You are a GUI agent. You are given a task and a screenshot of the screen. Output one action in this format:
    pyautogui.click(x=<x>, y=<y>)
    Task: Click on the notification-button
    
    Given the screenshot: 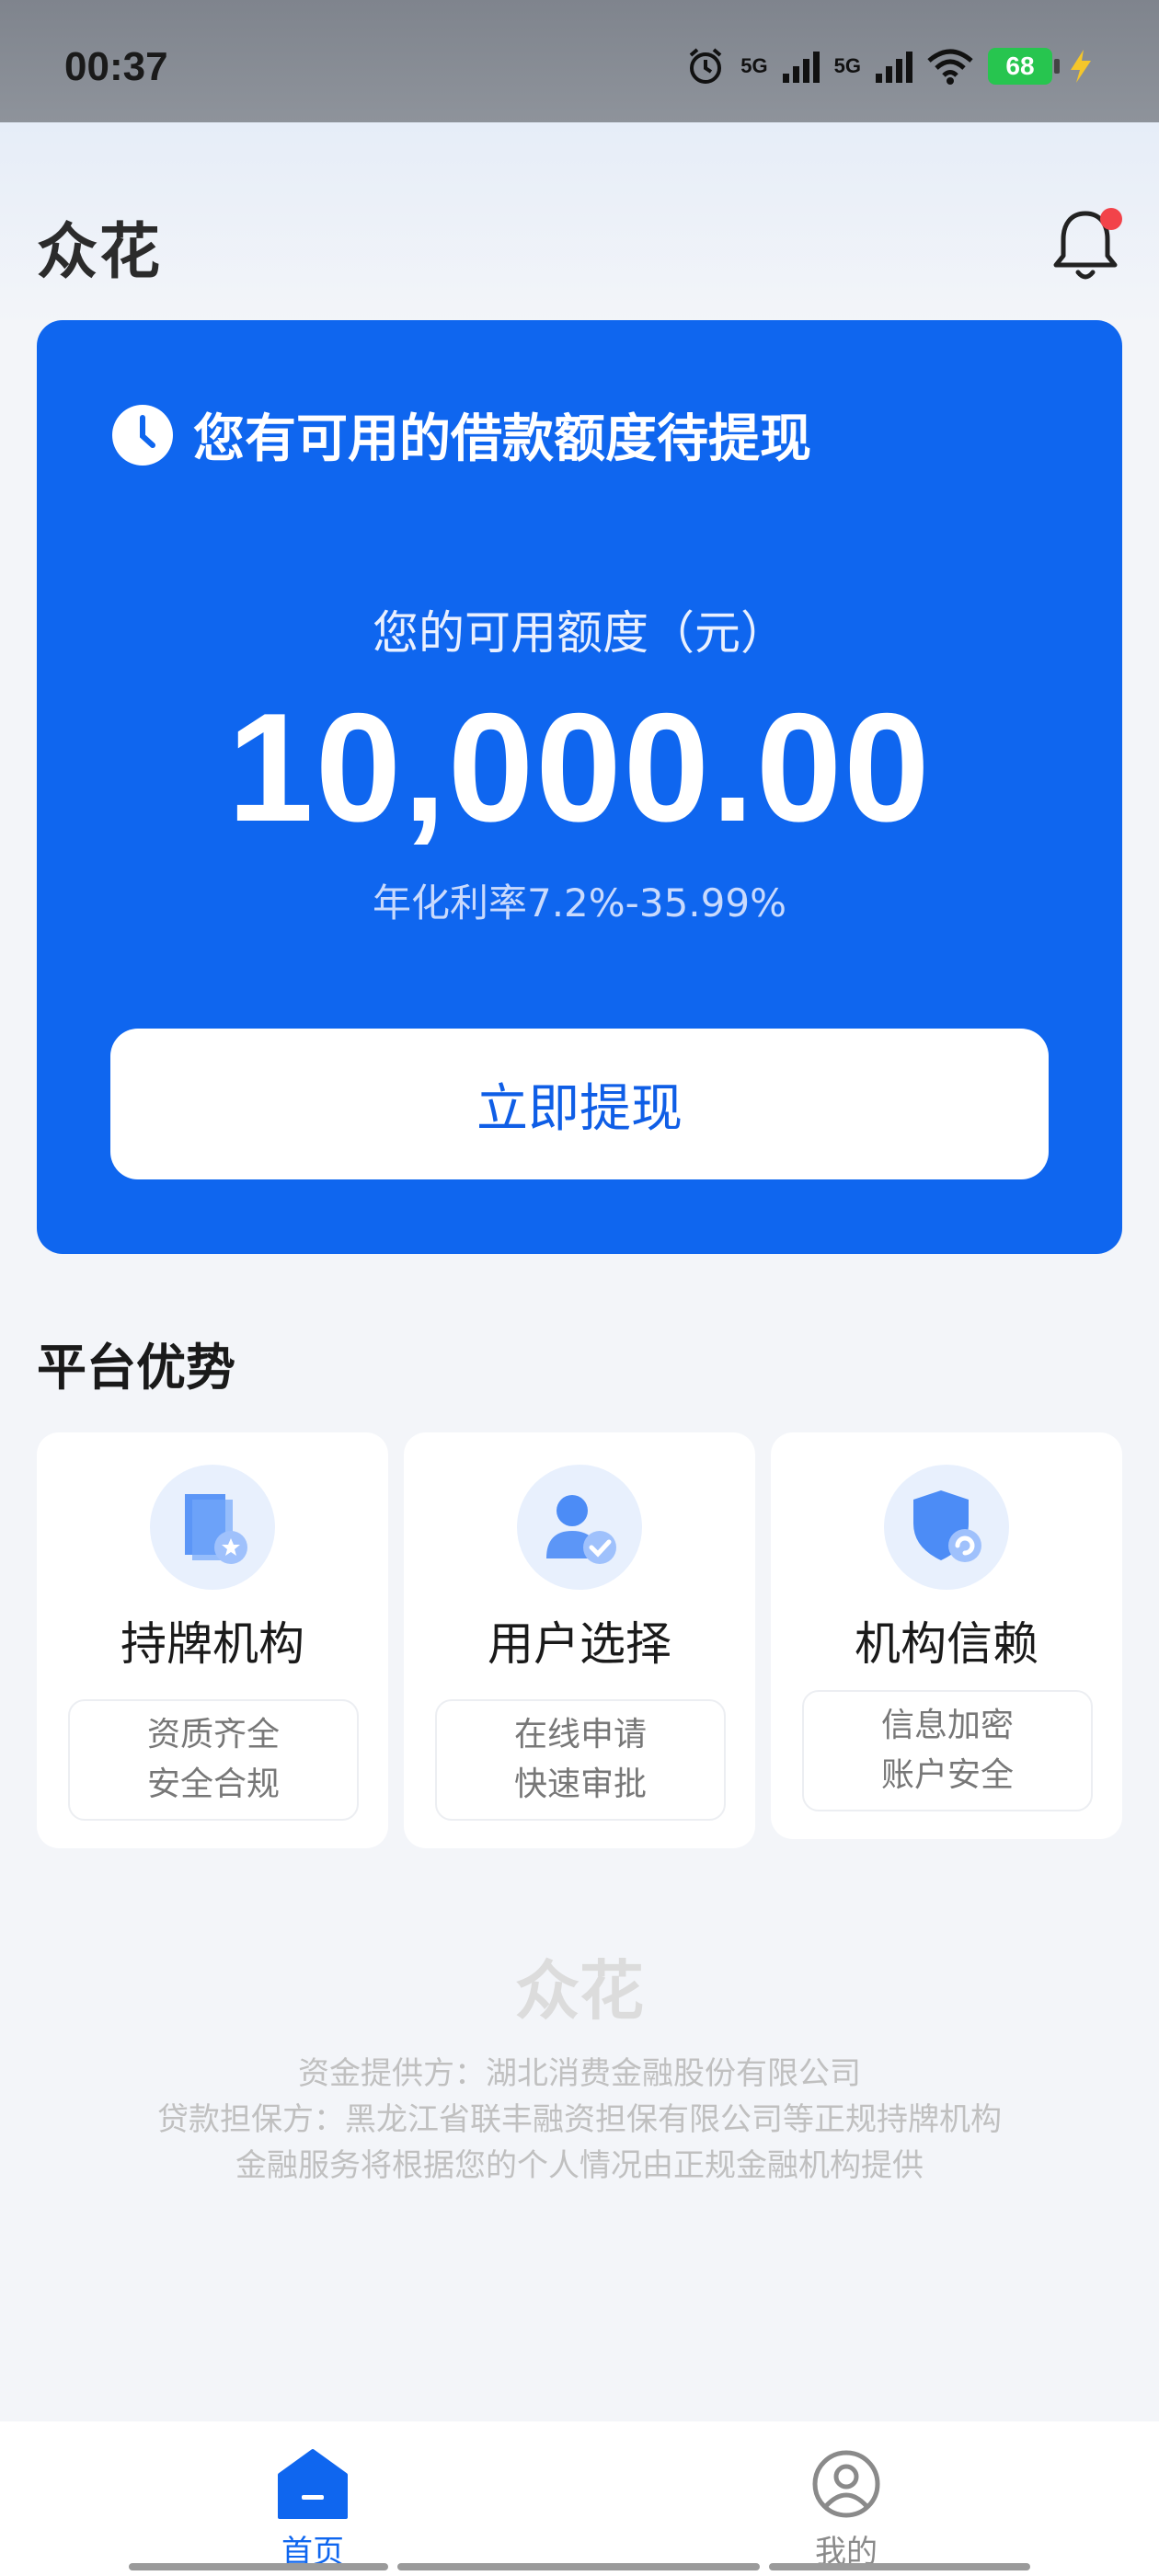 What is the action you would take?
    pyautogui.click(x=1085, y=245)
    